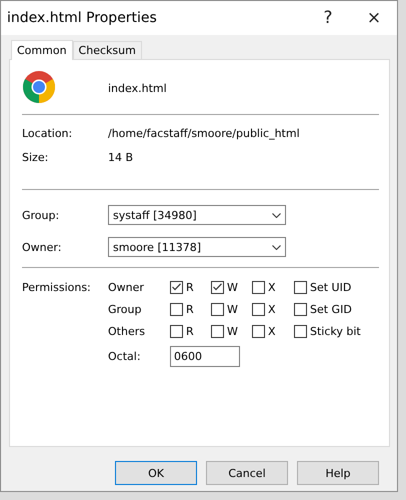 The image size is (406, 500). Describe the element at coordinates (331, 309) in the screenshot. I see `checkbox-label: Set GID` at that location.